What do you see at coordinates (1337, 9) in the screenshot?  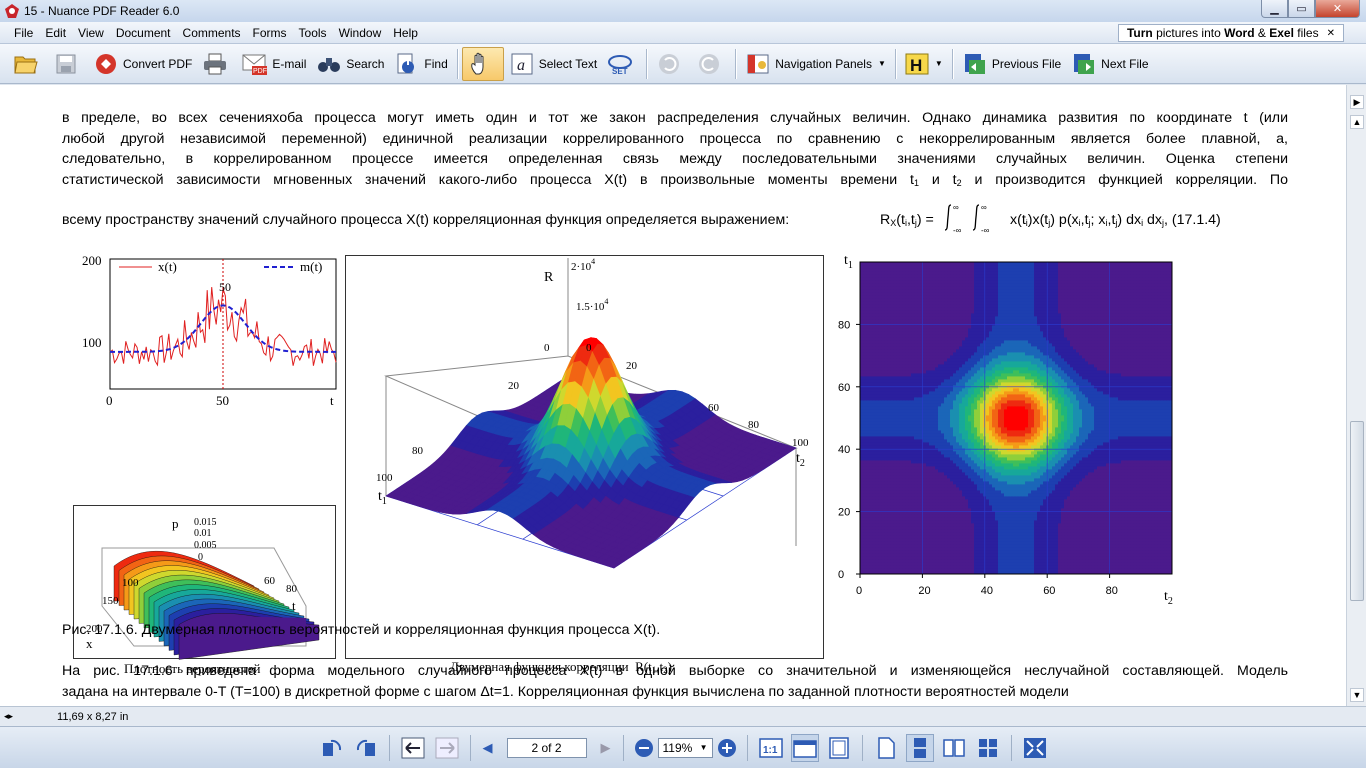 I see `close-button: ✕` at bounding box center [1337, 9].